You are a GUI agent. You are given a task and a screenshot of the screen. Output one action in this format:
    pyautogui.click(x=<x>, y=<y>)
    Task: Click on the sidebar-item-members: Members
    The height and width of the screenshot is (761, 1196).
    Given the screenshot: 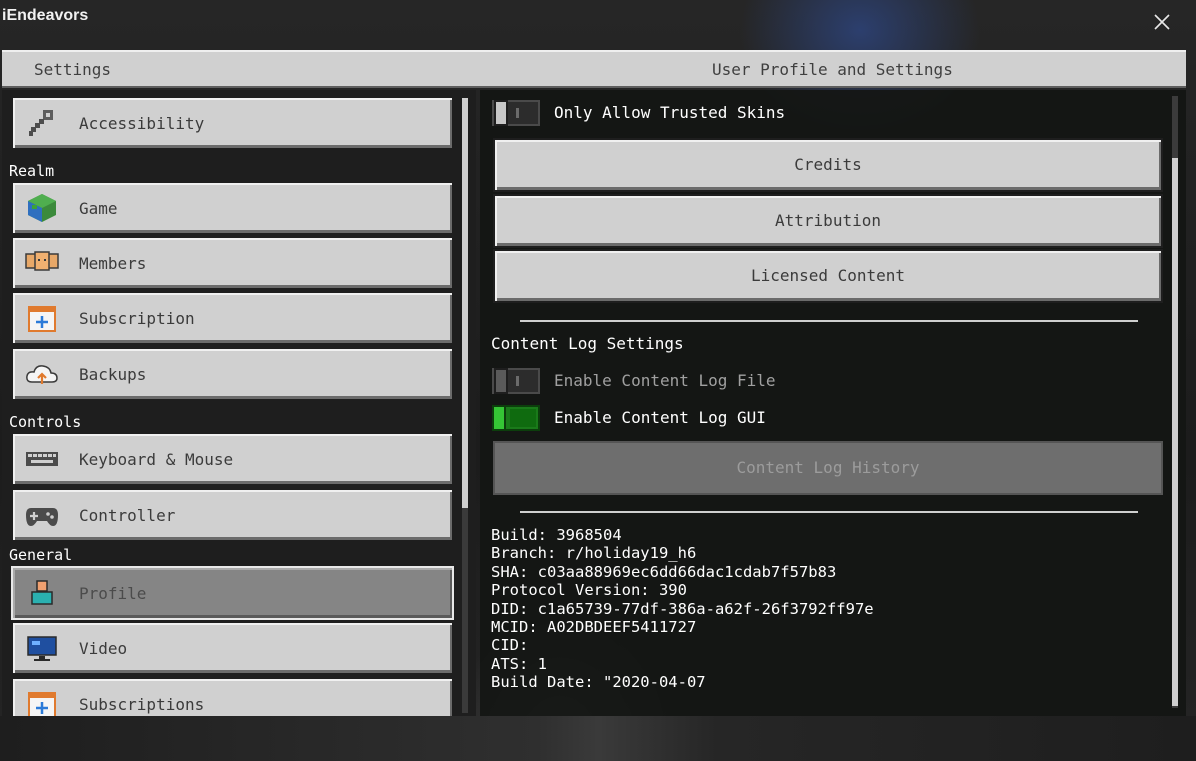 What is the action you would take?
    pyautogui.click(x=232, y=263)
    